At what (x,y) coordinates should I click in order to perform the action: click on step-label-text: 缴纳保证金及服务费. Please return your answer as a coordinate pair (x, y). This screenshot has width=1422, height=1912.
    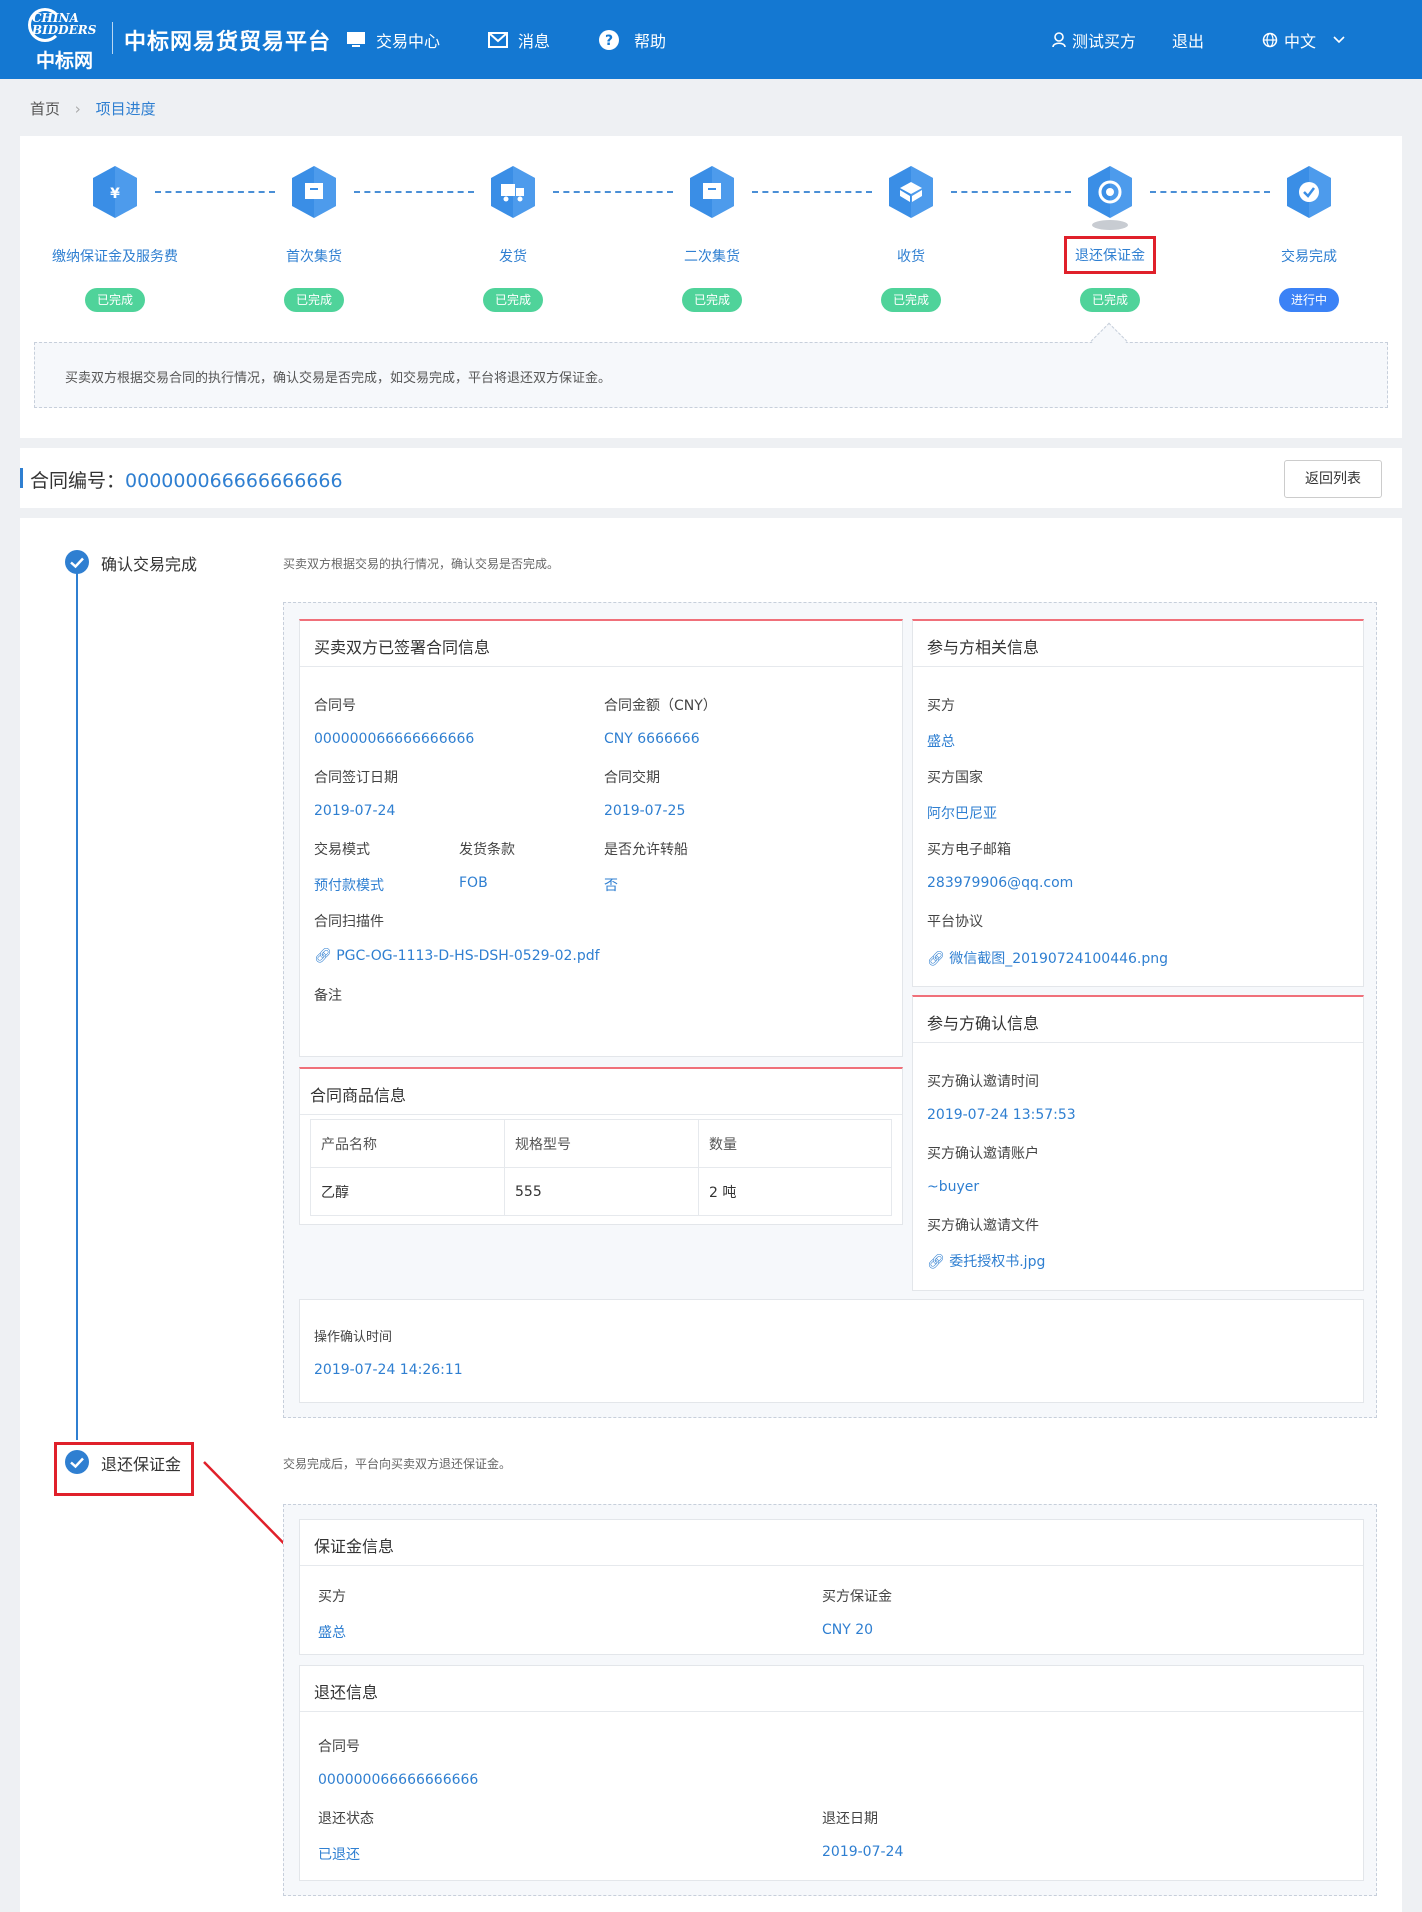
    Looking at the image, I should click on (115, 257).